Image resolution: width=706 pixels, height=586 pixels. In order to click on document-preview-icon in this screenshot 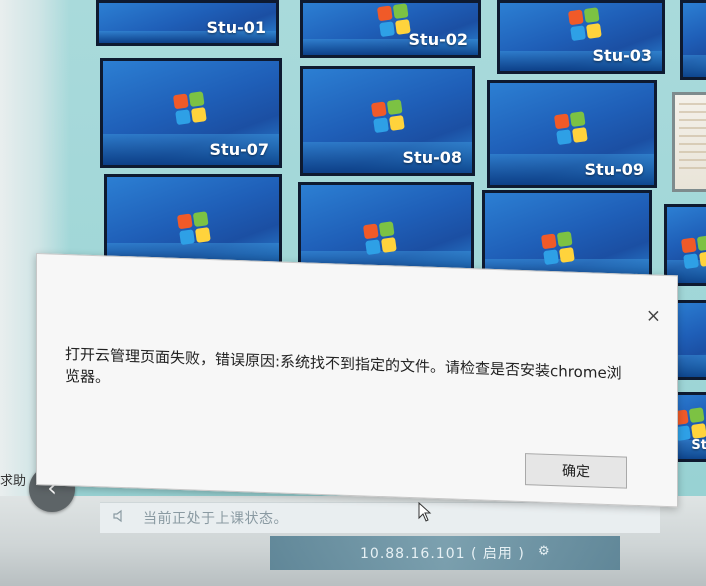, I will do `click(692, 138)`.